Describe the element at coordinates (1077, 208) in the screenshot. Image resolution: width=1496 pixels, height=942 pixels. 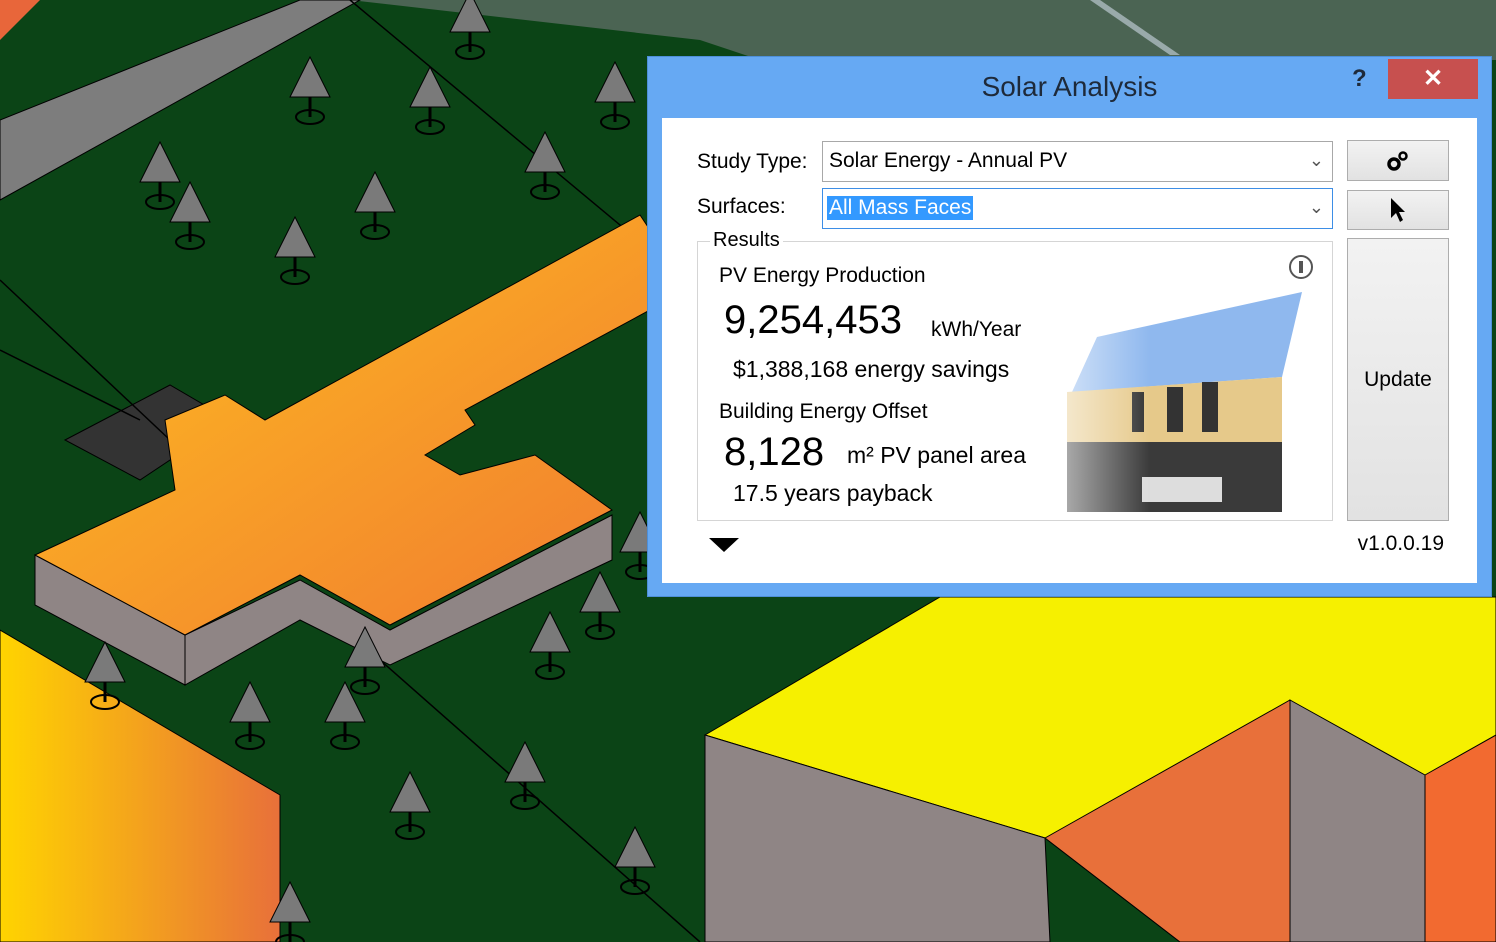
I see `surfaces-select: All Mass Faces ⌄` at that location.